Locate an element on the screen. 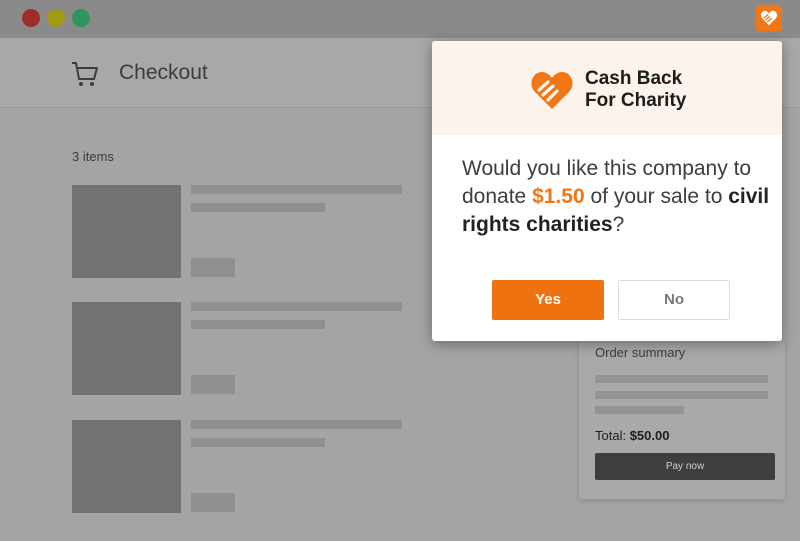  window-titlebar is located at coordinates (400, 19).